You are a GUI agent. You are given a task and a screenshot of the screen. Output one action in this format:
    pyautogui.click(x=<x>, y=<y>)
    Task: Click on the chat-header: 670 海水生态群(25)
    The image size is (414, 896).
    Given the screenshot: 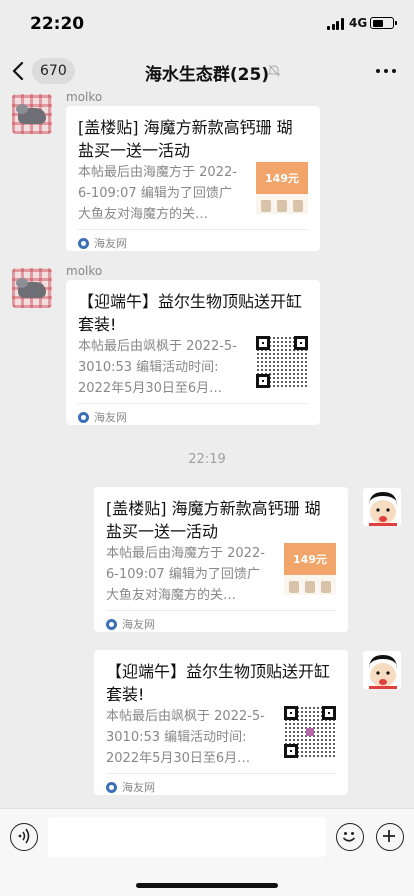 What is the action you would take?
    pyautogui.click(x=207, y=71)
    